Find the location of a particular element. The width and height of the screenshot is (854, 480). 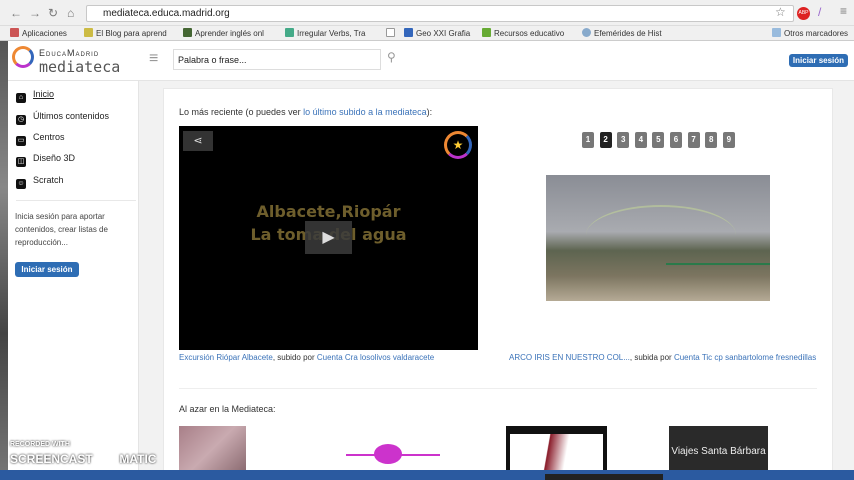

fence is located at coordinates (718, 282).